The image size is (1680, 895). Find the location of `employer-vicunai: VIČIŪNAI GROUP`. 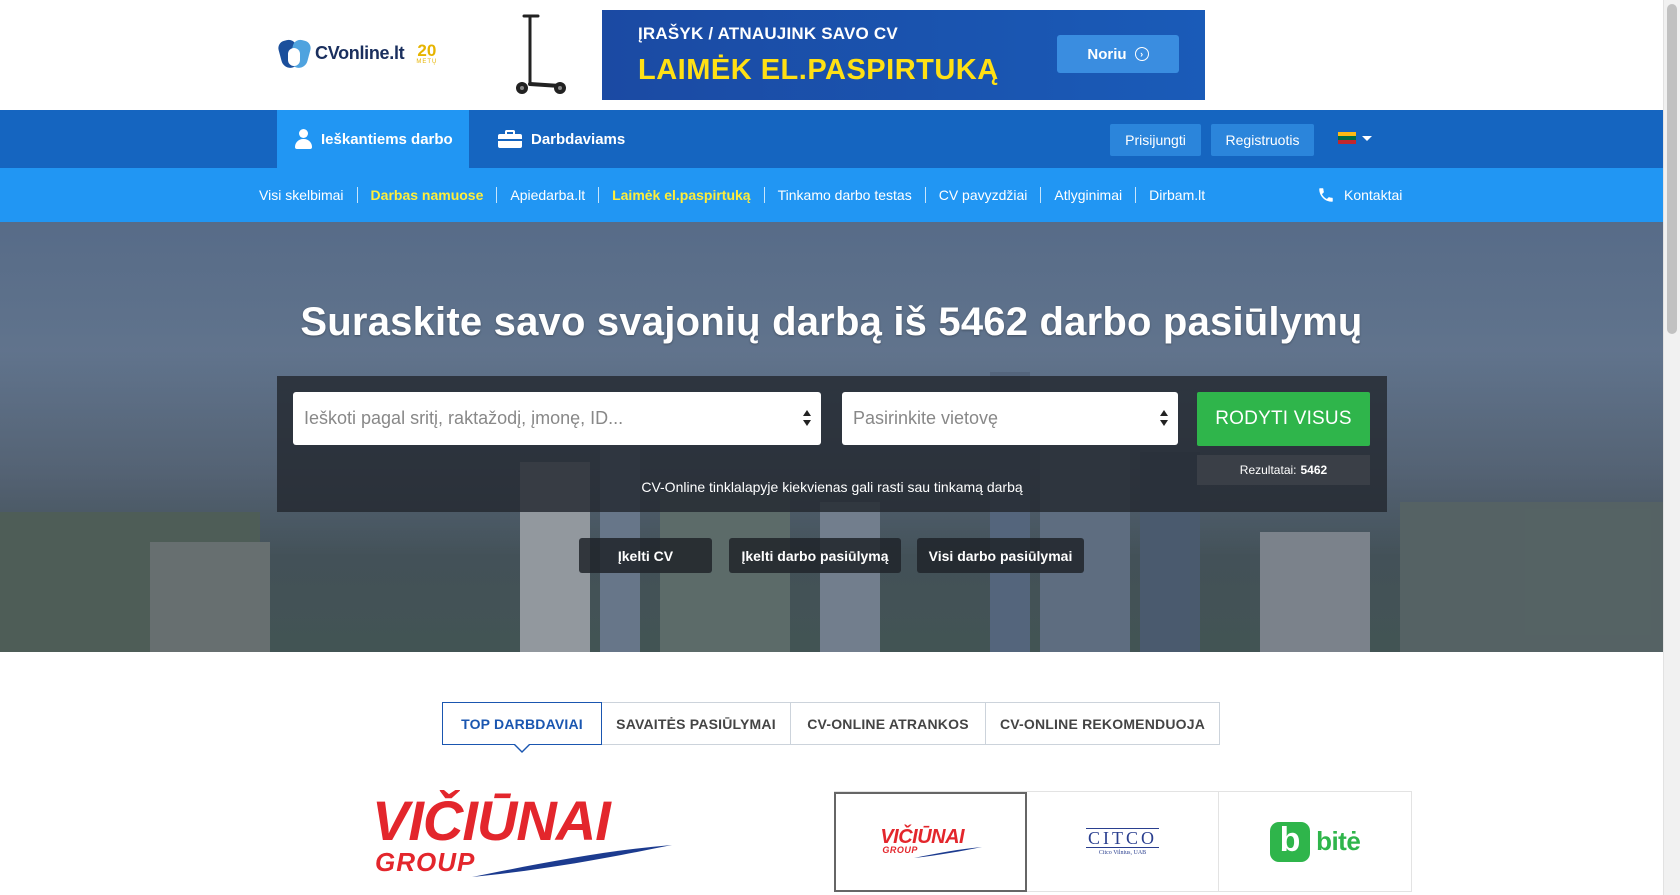

employer-vicunai: VIČIŪNAI GROUP is located at coordinates (930, 842).